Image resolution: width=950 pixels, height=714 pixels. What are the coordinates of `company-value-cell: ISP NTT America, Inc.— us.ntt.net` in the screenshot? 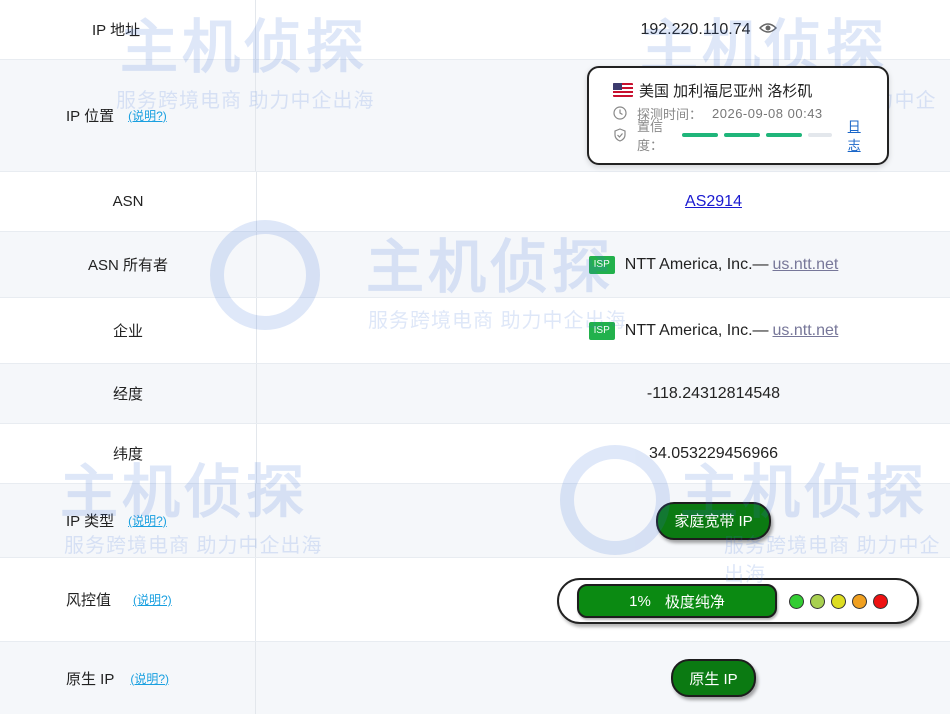 It's located at (603, 330).